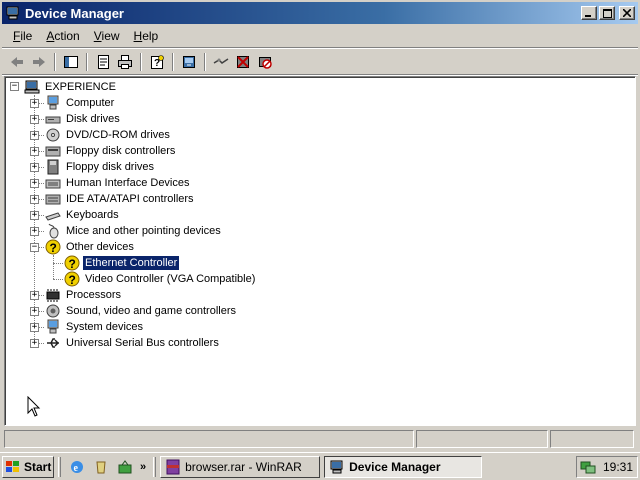 This screenshot has width=640, height=480. I want to click on tree-category-node: Keyboards, so click(83, 215).